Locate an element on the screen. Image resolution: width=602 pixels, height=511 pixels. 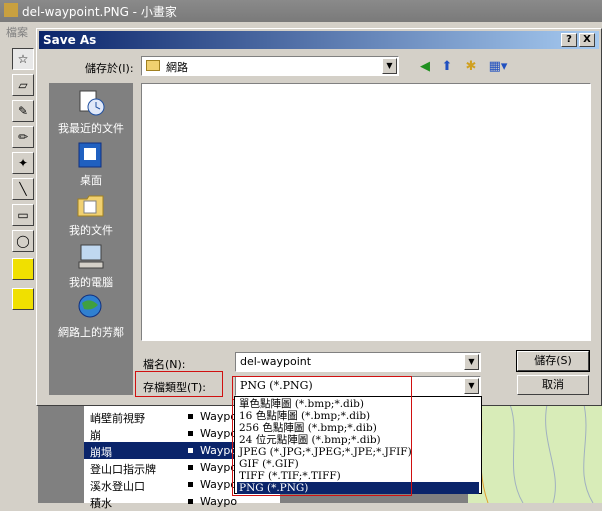
list-item-type: Waypo is located at coordinates (219, 501).